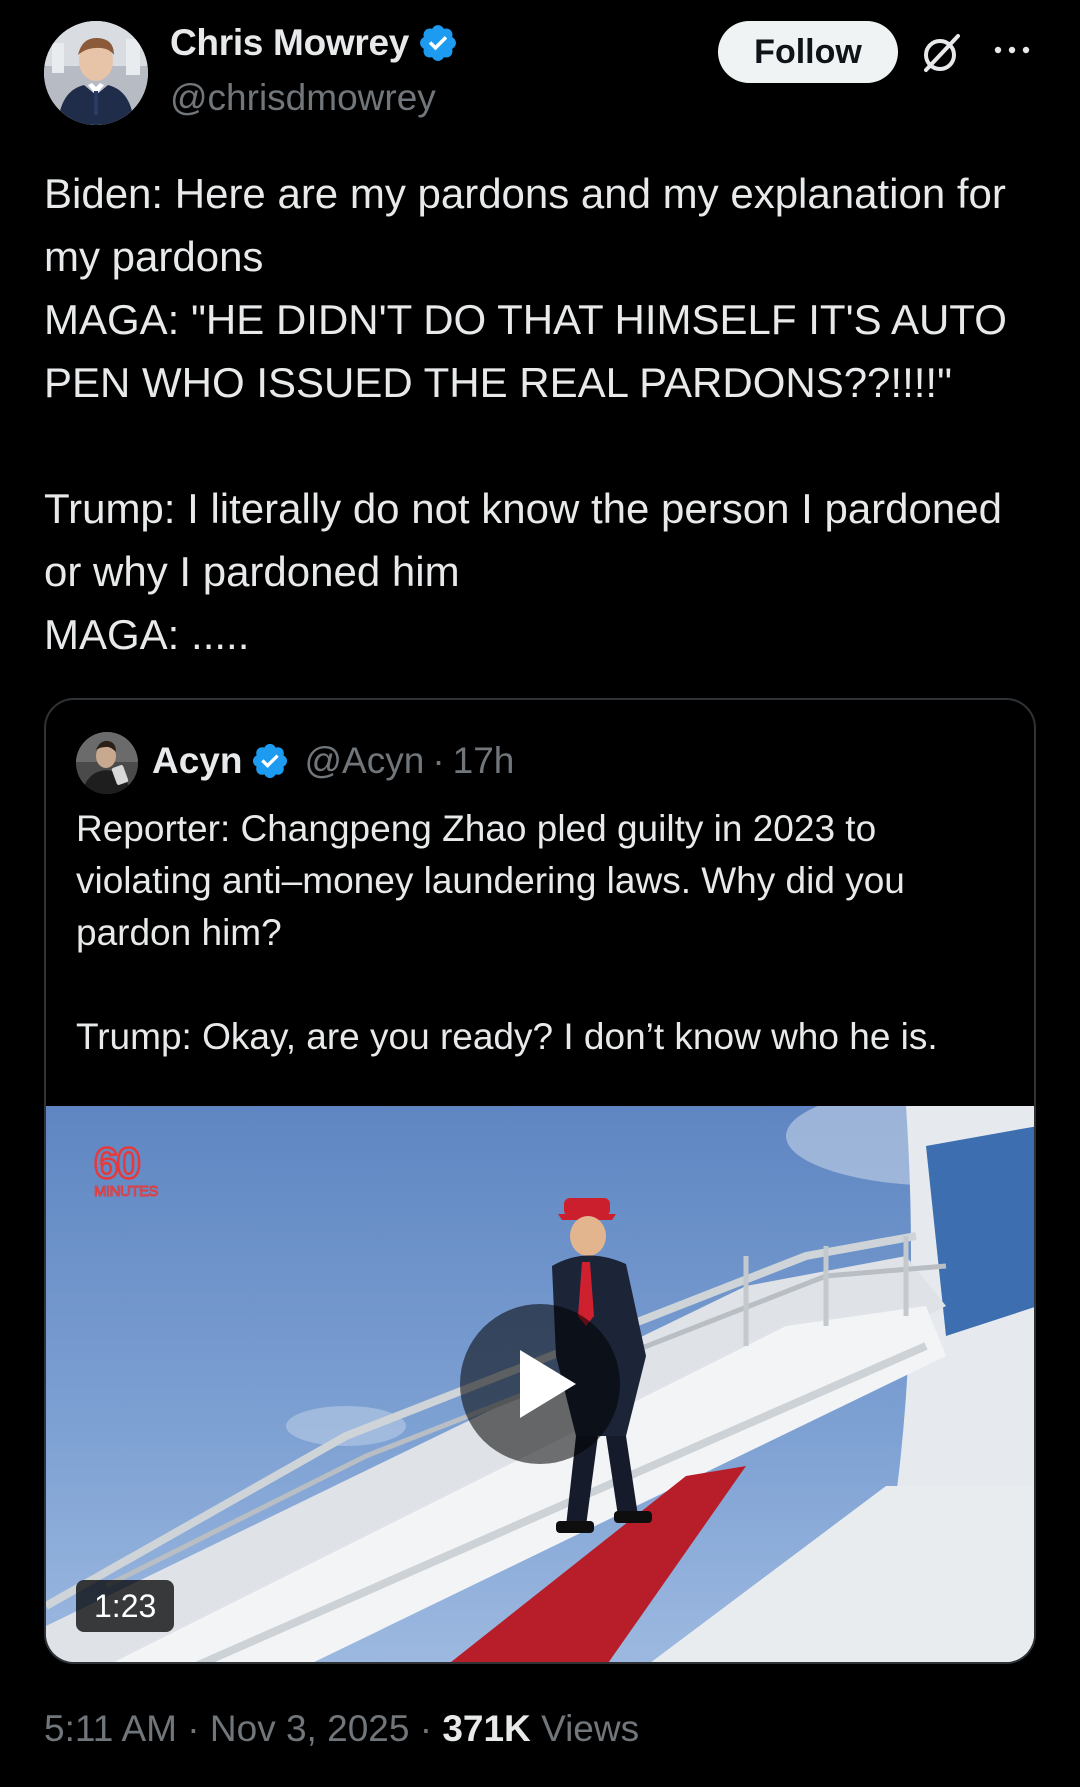  I want to click on avatar-image, so click(96, 73).